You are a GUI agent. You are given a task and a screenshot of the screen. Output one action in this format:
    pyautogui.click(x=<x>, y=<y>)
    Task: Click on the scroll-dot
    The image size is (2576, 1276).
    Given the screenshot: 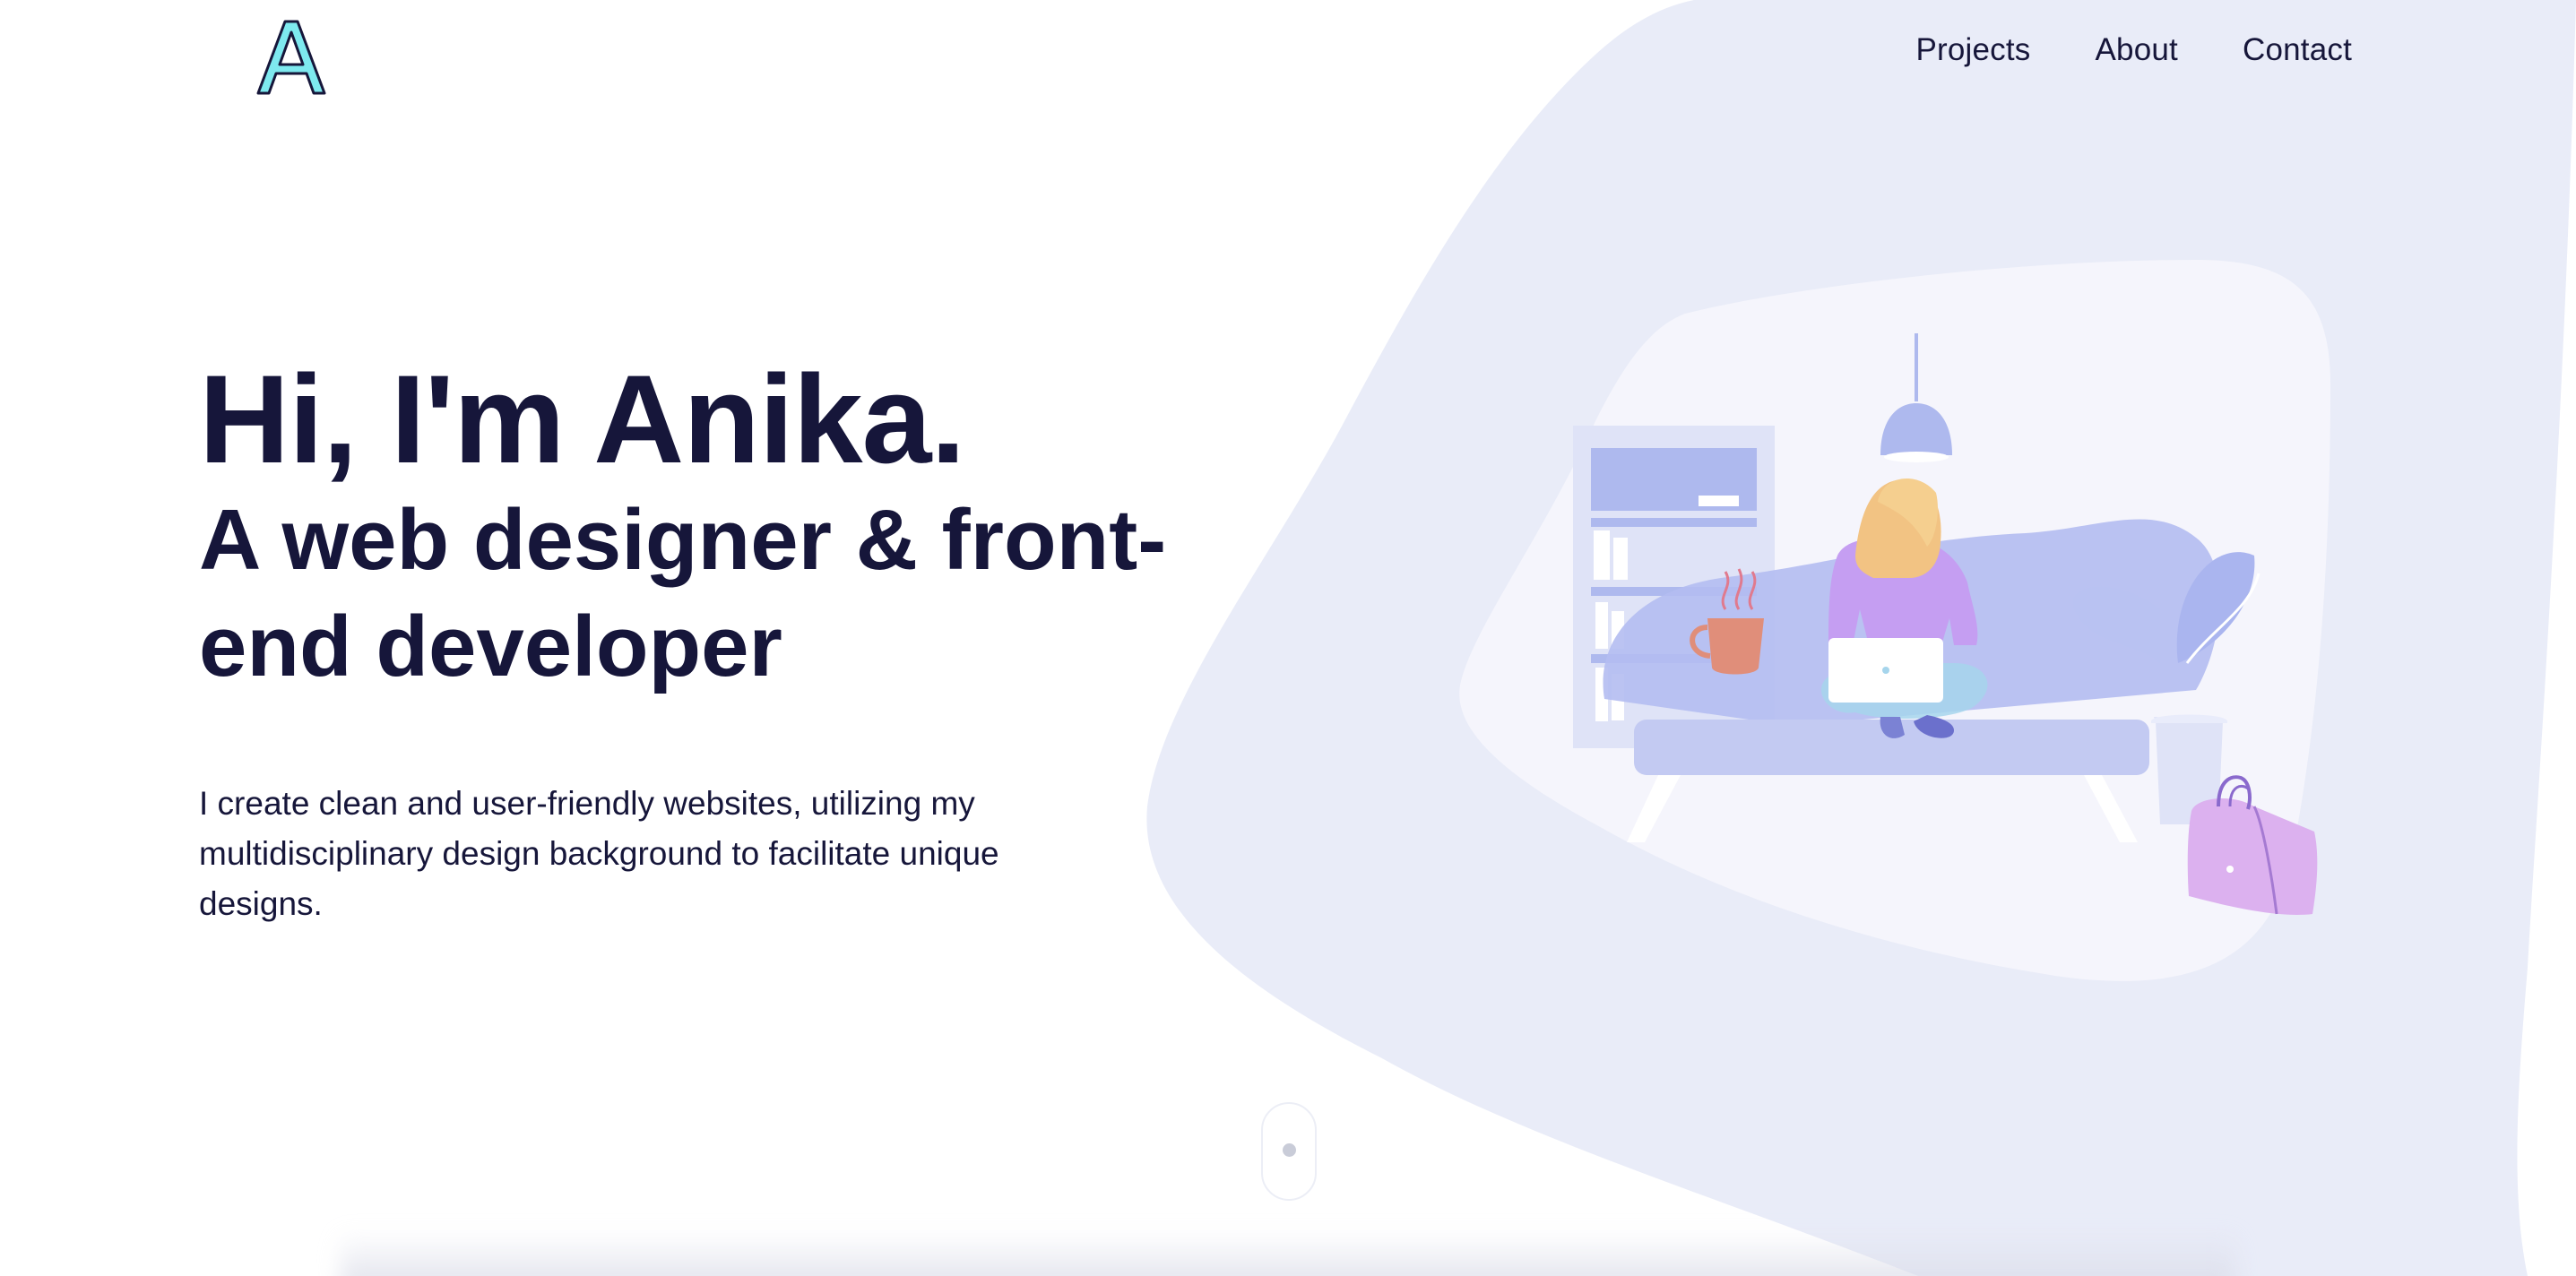 What is the action you would take?
    pyautogui.click(x=1289, y=1150)
    